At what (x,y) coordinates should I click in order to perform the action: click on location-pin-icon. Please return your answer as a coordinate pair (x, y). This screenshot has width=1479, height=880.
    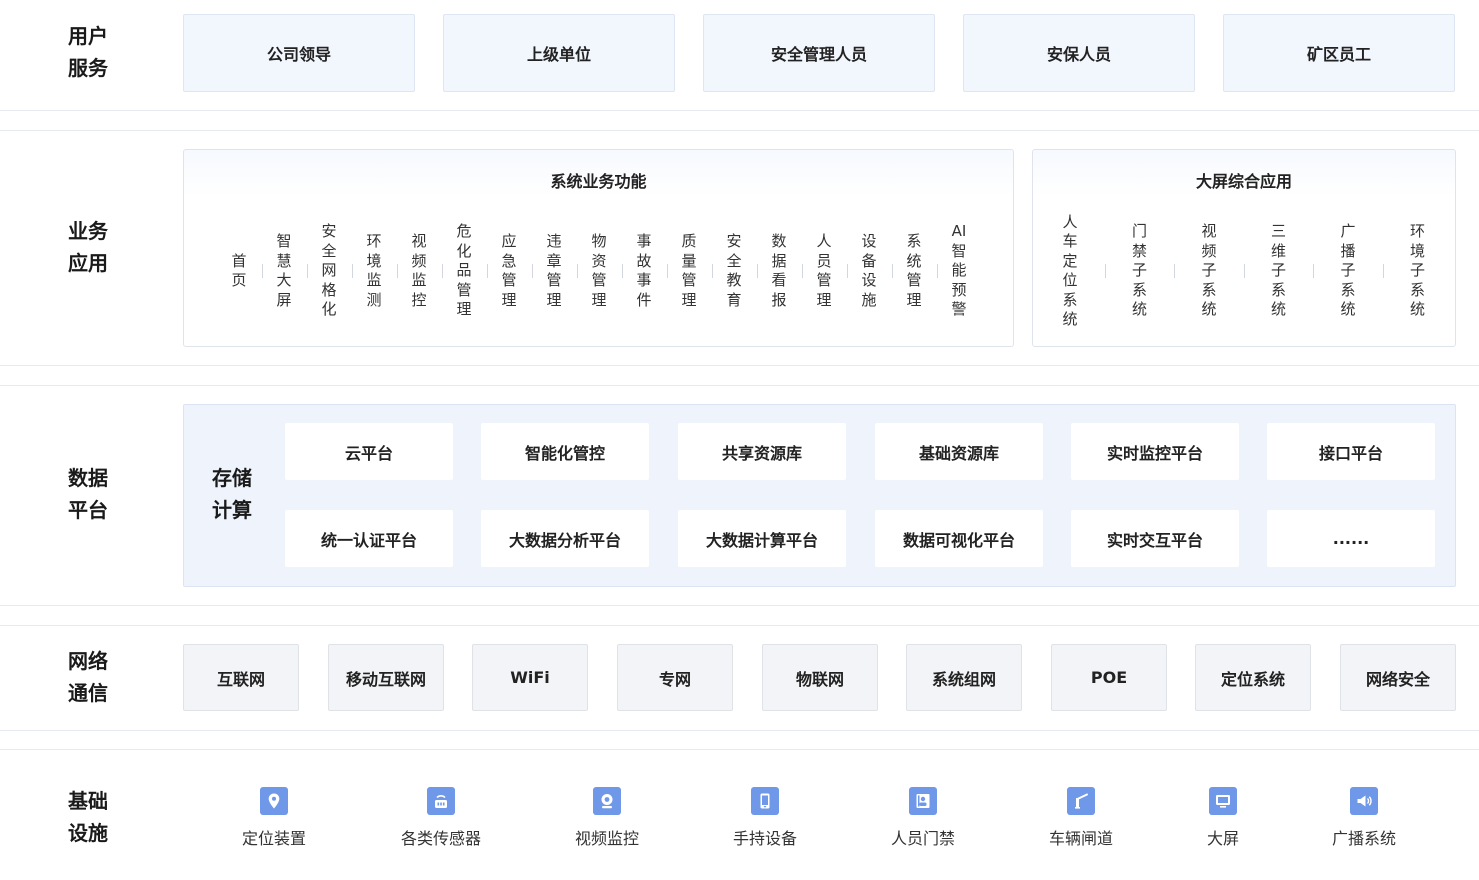
    Looking at the image, I should click on (274, 801).